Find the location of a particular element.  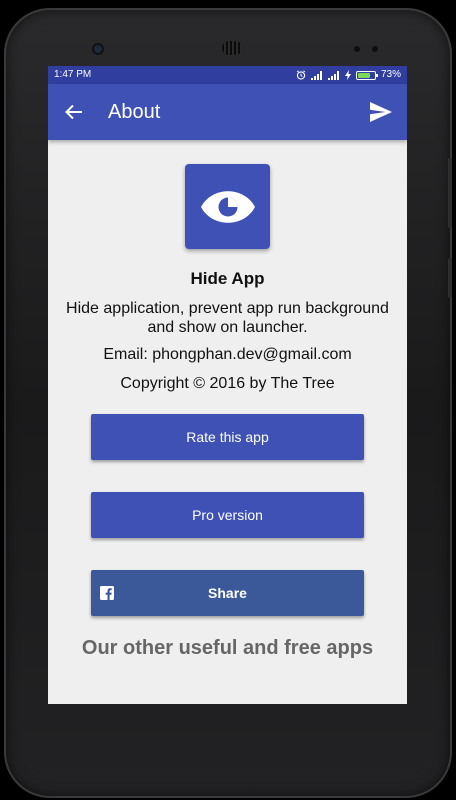

battery-percent: 73% is located at coordinates (390, 74).